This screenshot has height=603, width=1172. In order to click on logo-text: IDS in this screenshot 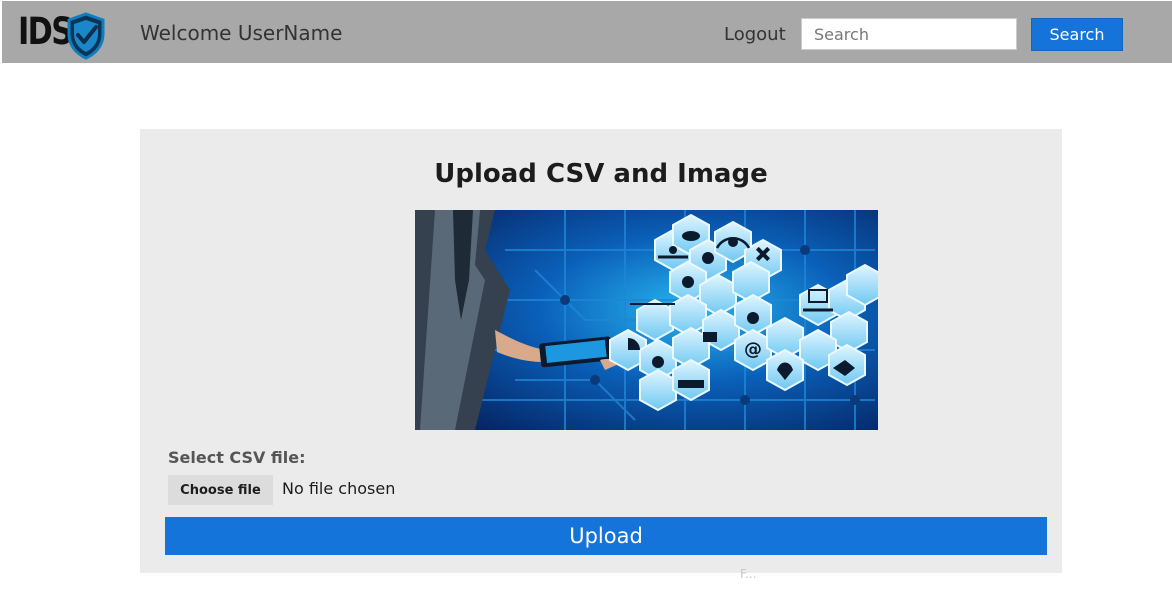, I will do `click(45, 31)`.